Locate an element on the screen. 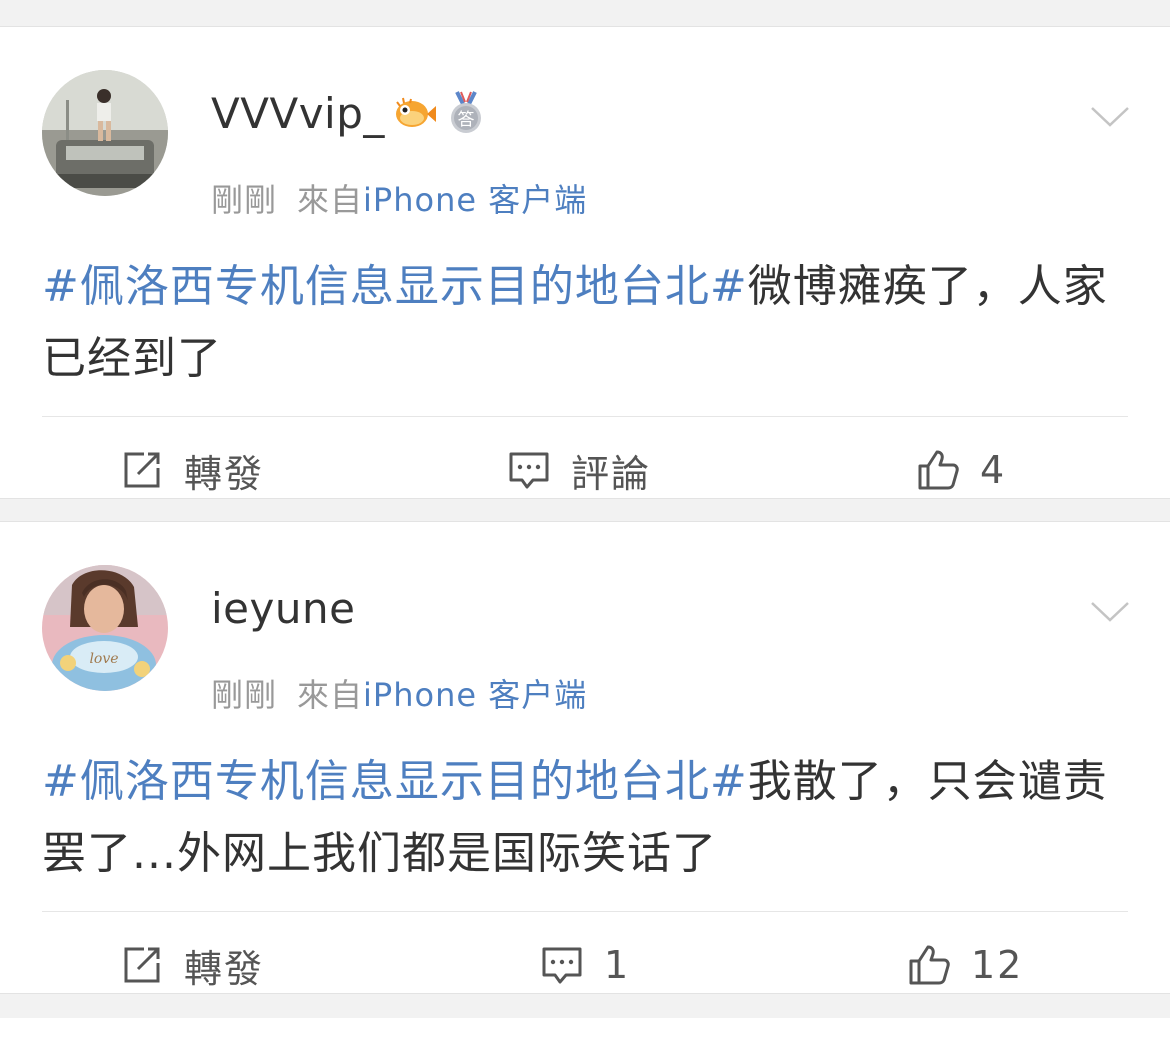 This screenshot has height=1057, width=1170. pufferfish-badge-icon is located at coordinates (414, 113).